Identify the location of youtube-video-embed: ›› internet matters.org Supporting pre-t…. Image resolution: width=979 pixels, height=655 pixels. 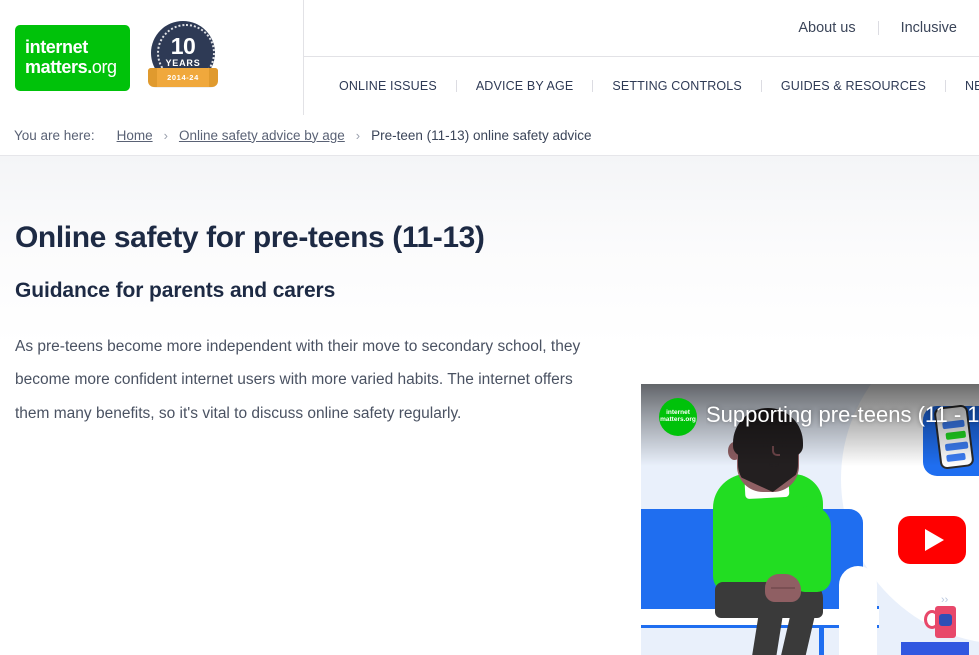
(810, 519).